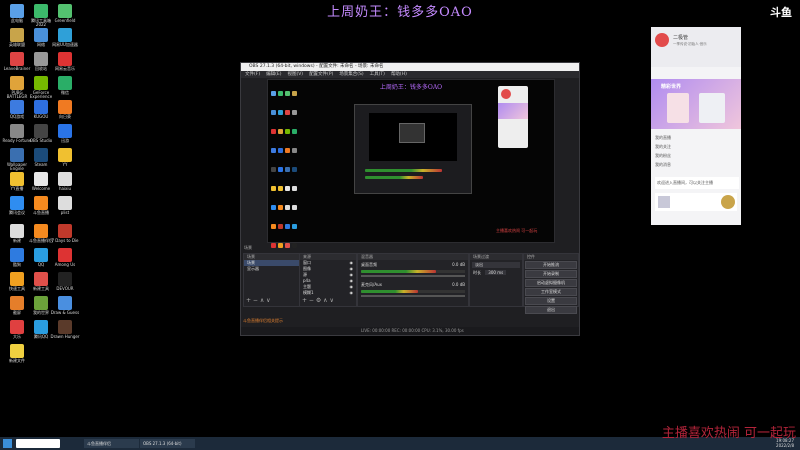  I want to click on desktop-icon: plist, so click(65, 205).